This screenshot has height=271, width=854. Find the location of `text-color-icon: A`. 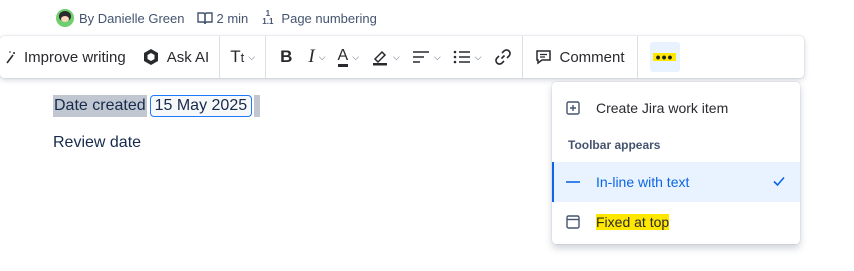

text-color-icon: A is located at coordinates (343, 57).